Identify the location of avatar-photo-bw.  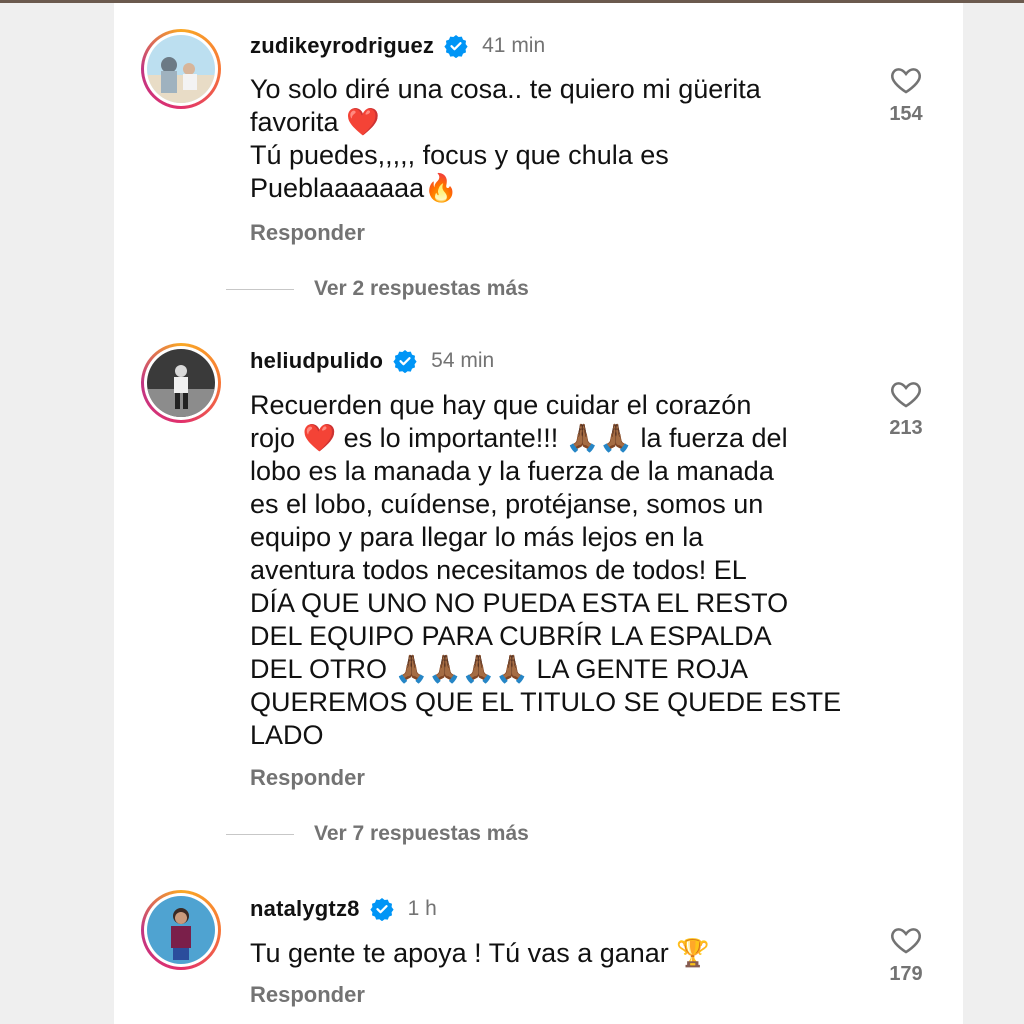
(181, 383).